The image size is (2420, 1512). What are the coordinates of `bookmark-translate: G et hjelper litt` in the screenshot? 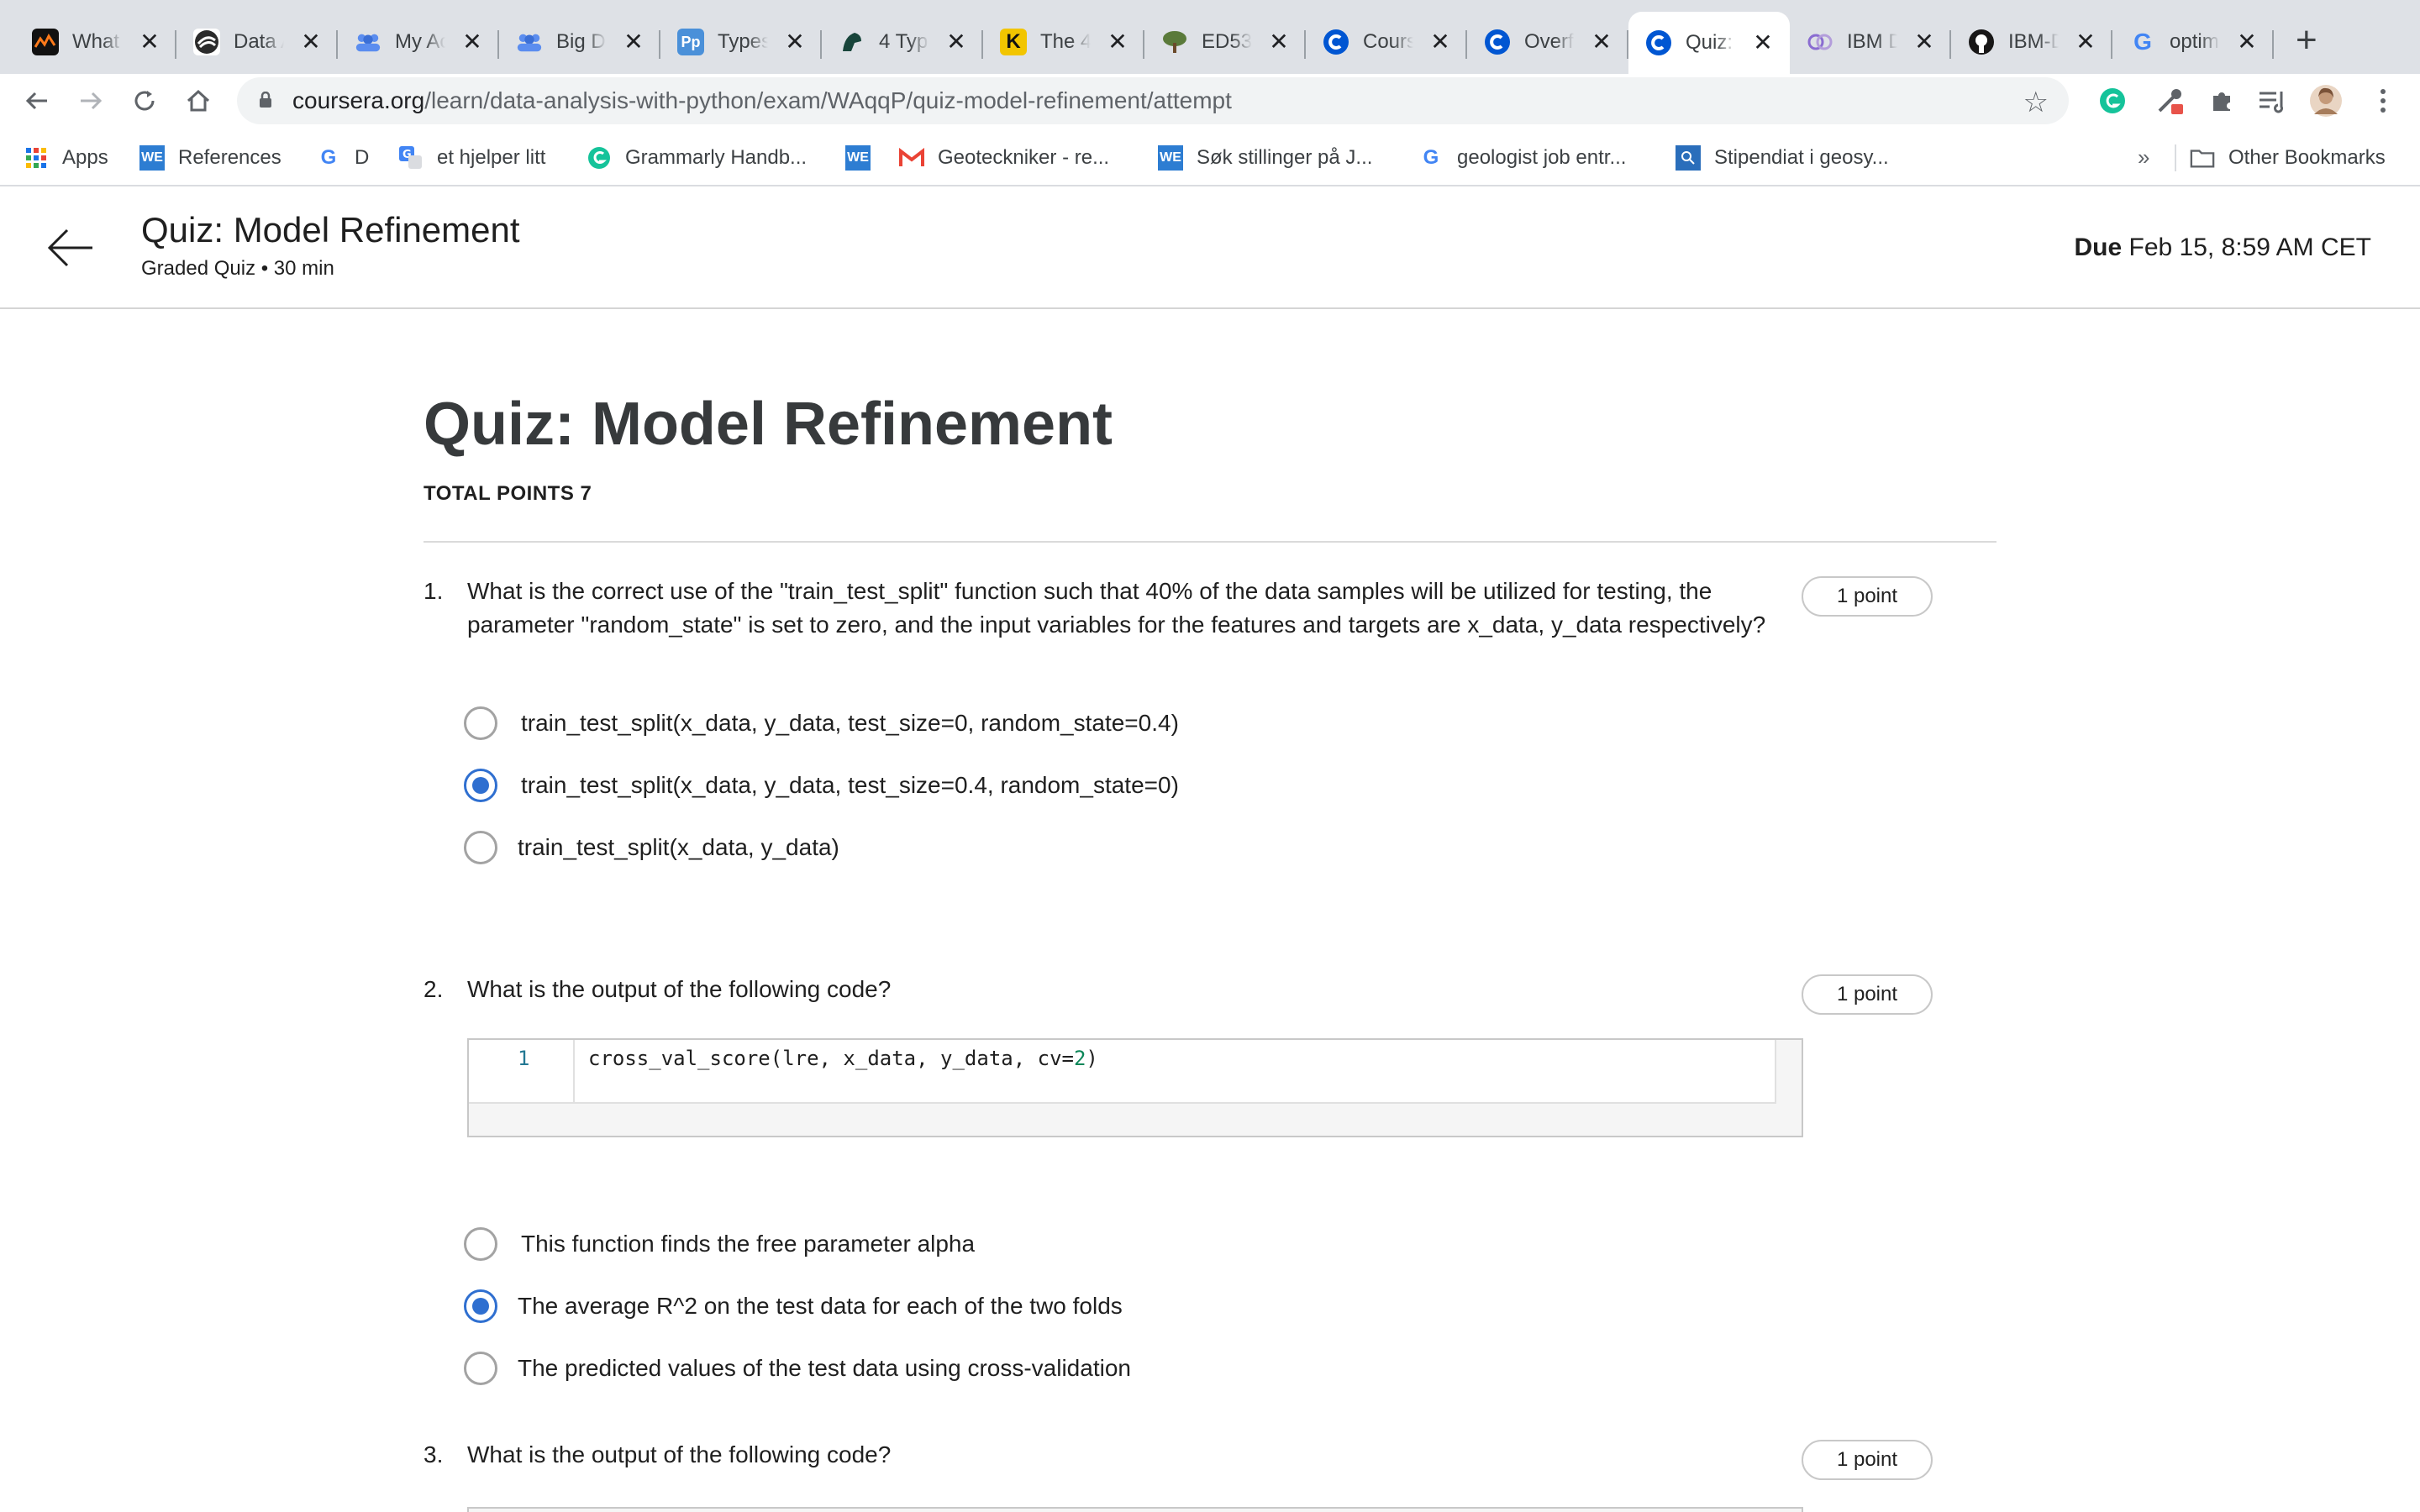 It's located at (471, 158).